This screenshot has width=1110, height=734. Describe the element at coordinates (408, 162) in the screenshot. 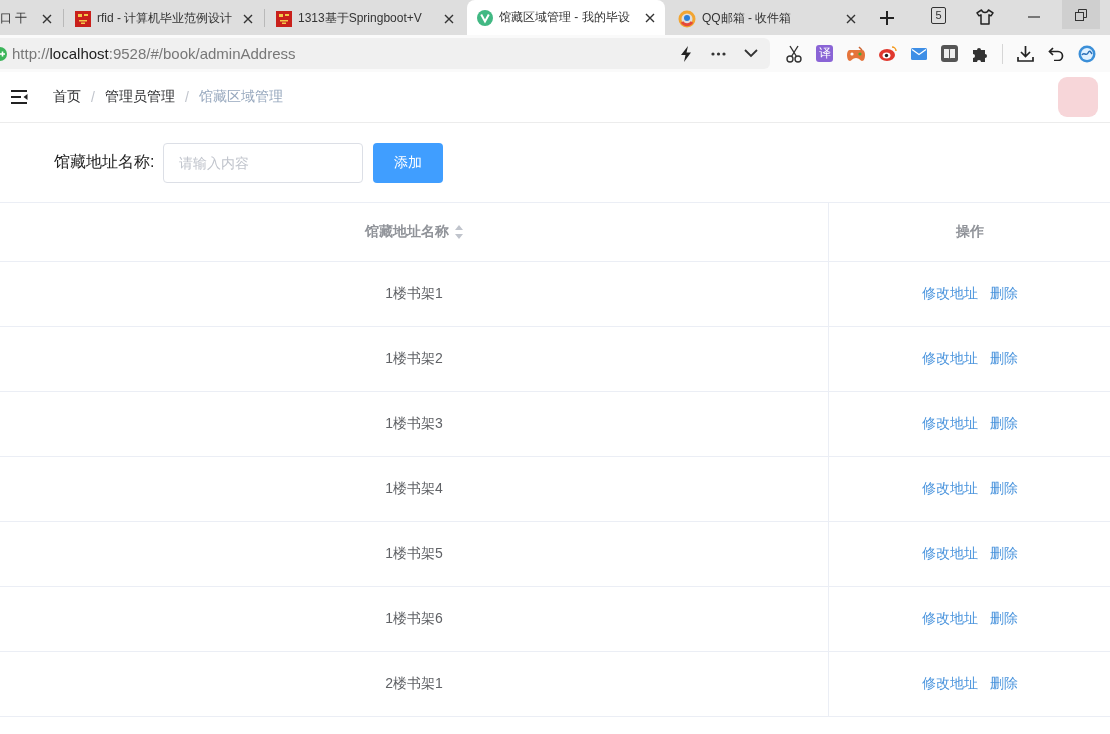

I see `add-button: 添加` at that location.